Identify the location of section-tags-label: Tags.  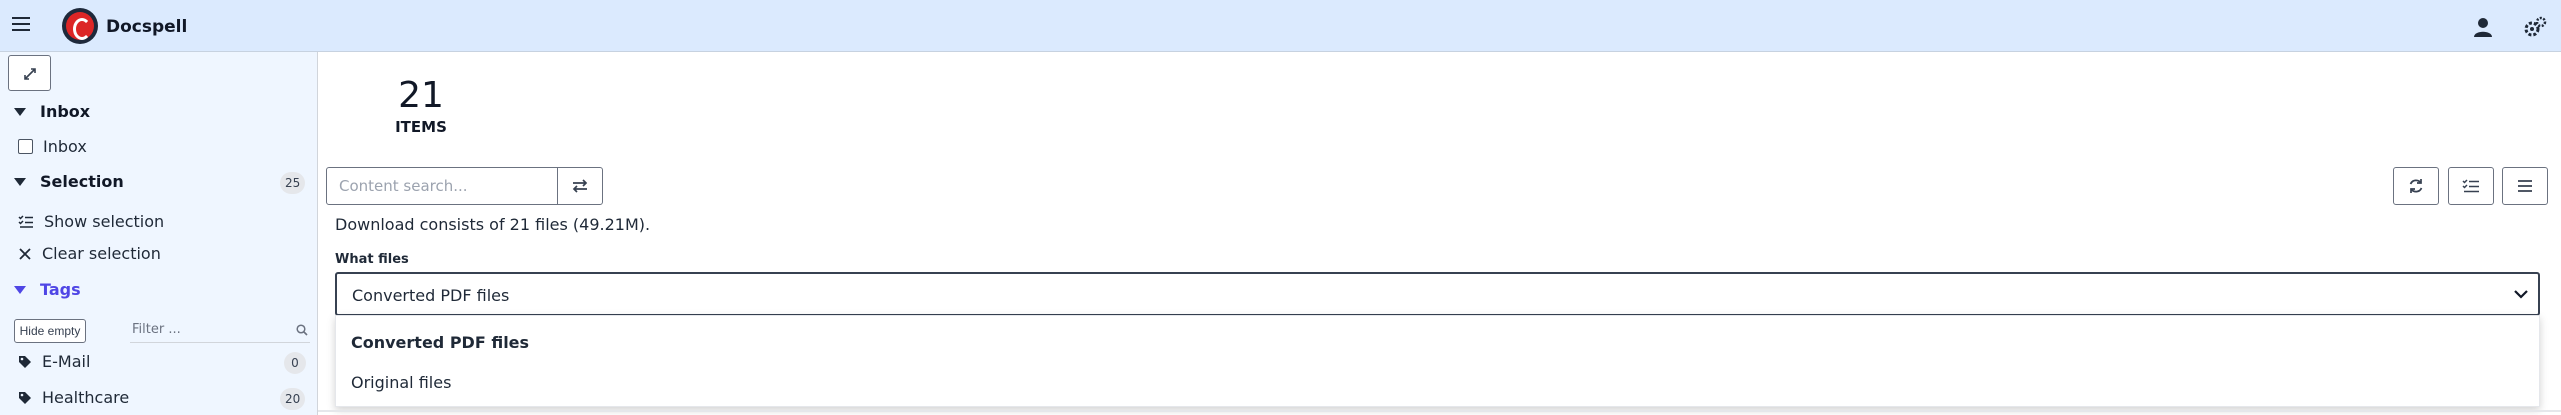
(60, 289).